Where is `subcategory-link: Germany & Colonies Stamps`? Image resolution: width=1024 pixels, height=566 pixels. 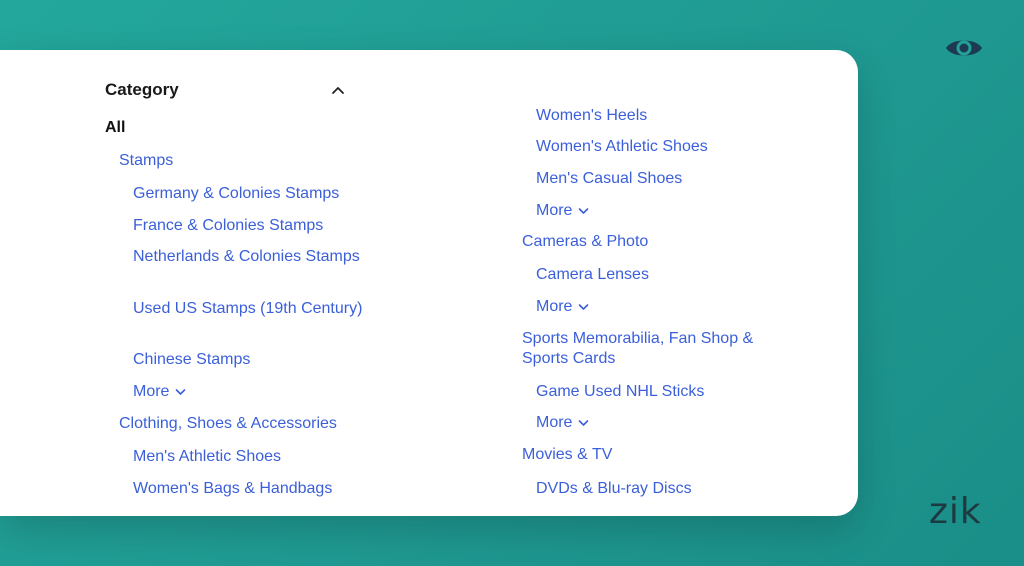
subcategory-link: Germany & Colonies Stamps is located at coordinates (236, 194).